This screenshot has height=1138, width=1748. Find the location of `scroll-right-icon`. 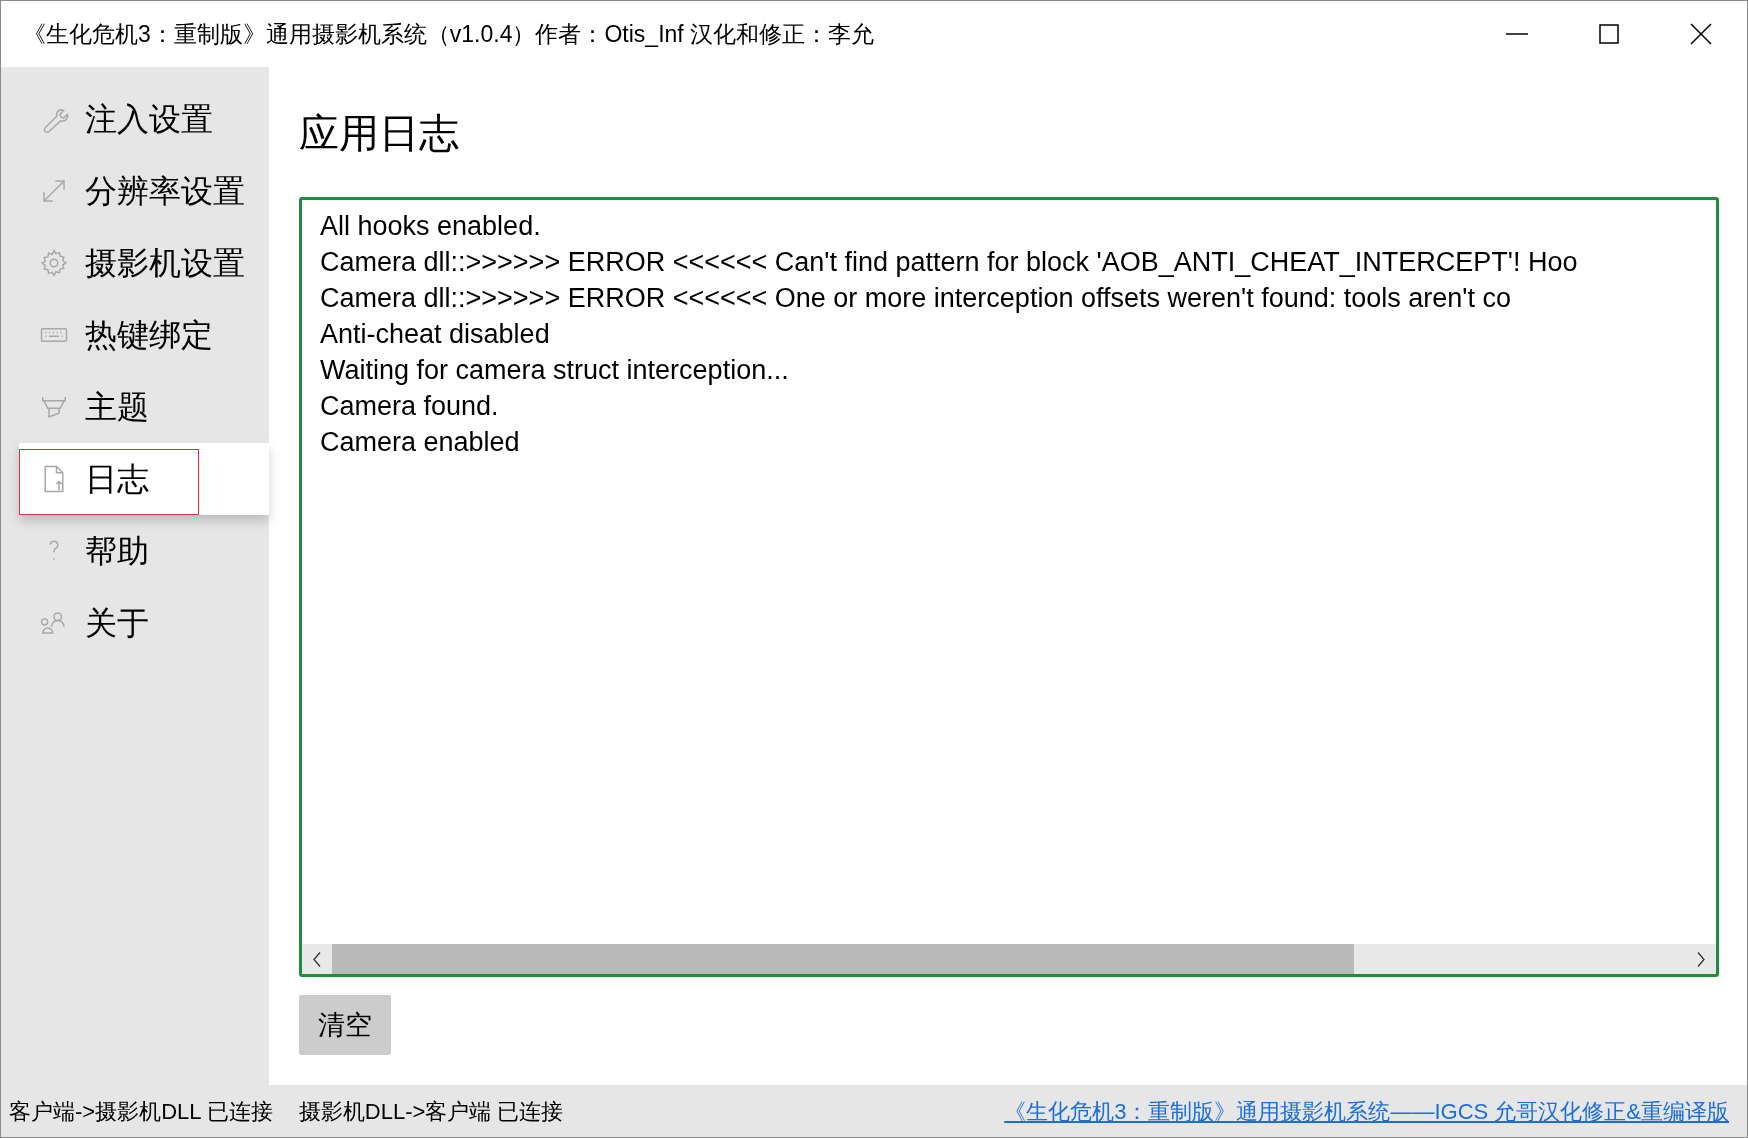

scroll-right-icon is located at coordinates (1701, 959).